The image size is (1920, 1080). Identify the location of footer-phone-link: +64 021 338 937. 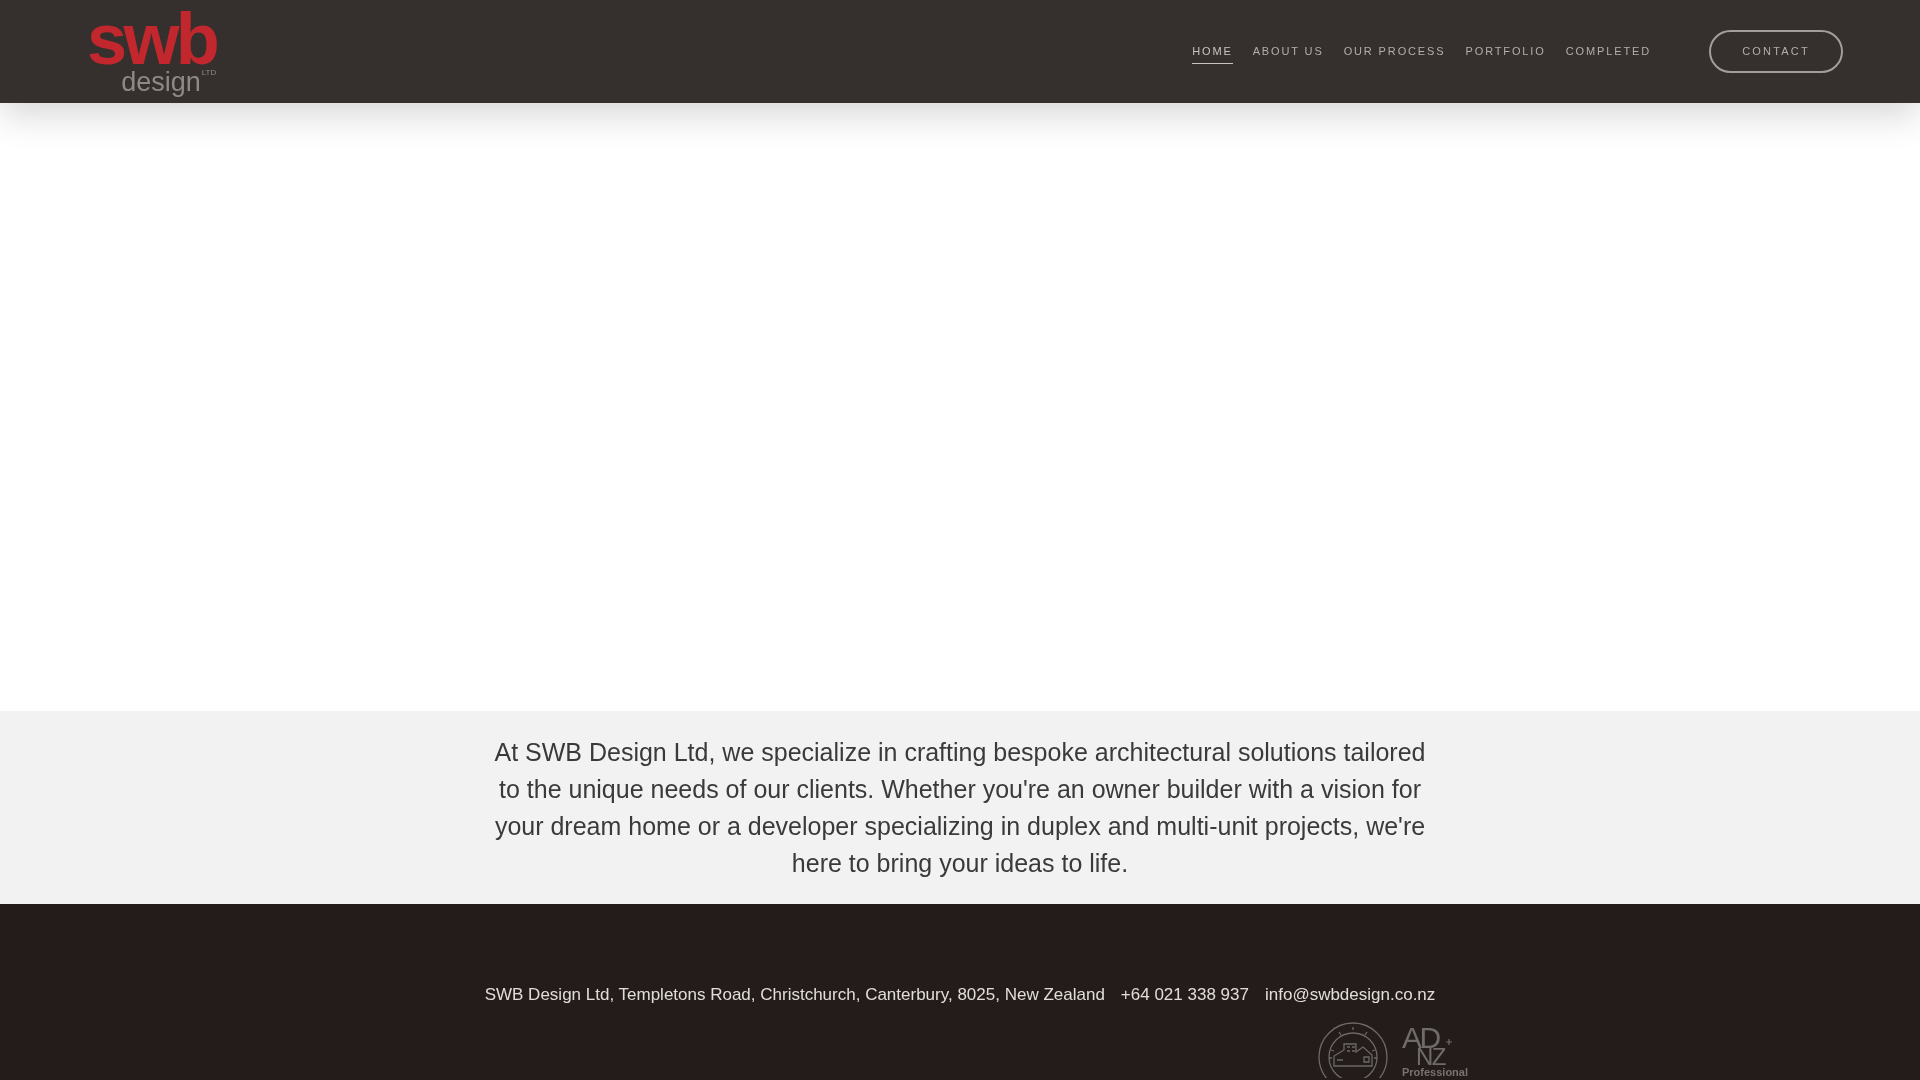
(1184, 995).